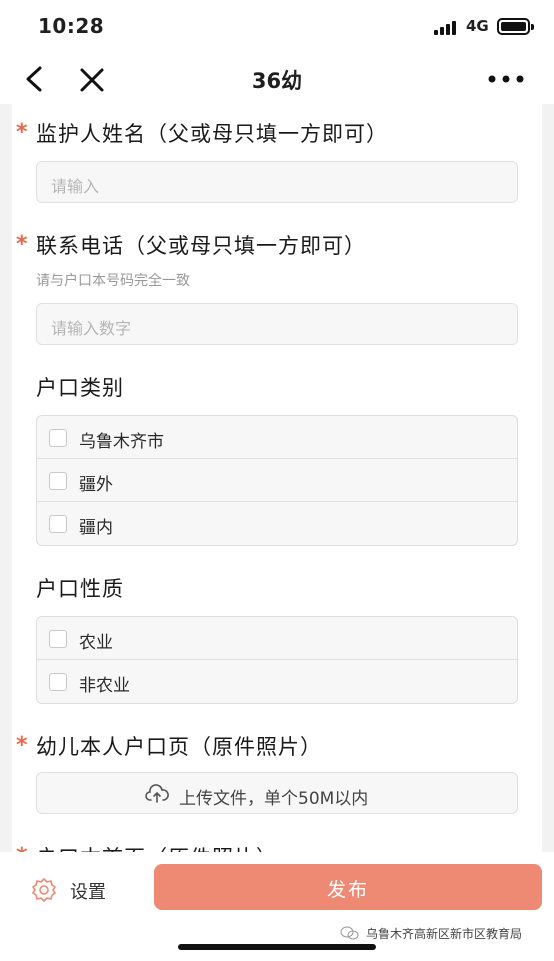  Describe the element at coordinates (96, 643) in the screenshot. I see `option-label: 农业` at that location.